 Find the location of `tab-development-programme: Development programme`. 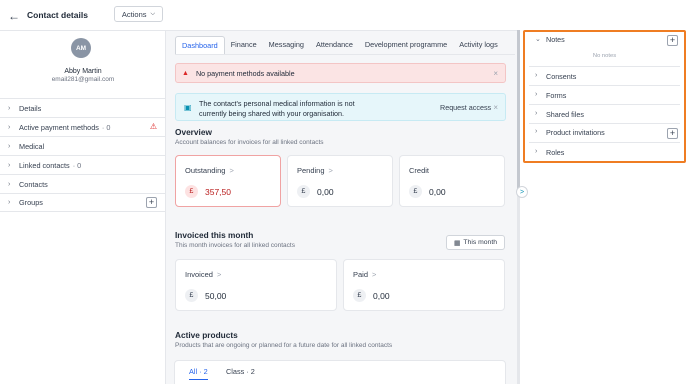

tab-development-programme: Development programme is located at coordinates (406, 45).